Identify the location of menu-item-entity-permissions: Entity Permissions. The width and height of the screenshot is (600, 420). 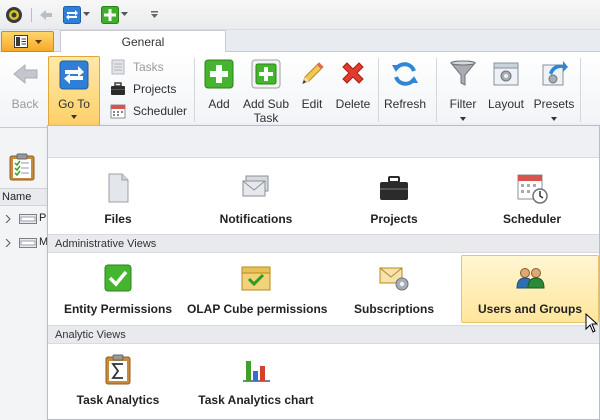
(118, 290).